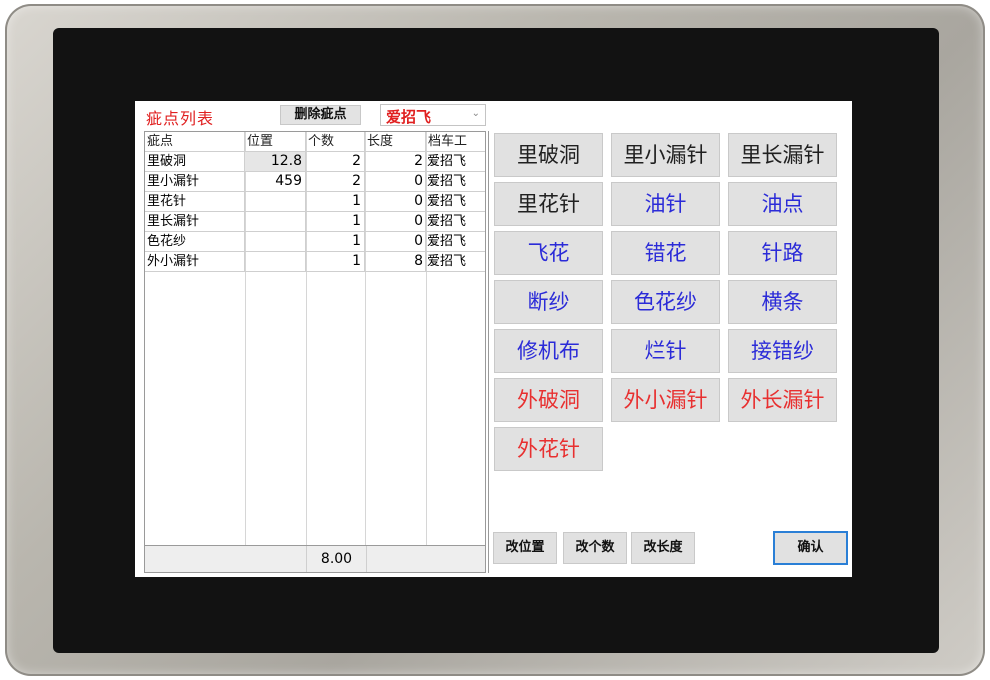  I want to click on cell-defect: 外小漏针, so click(195, 262).